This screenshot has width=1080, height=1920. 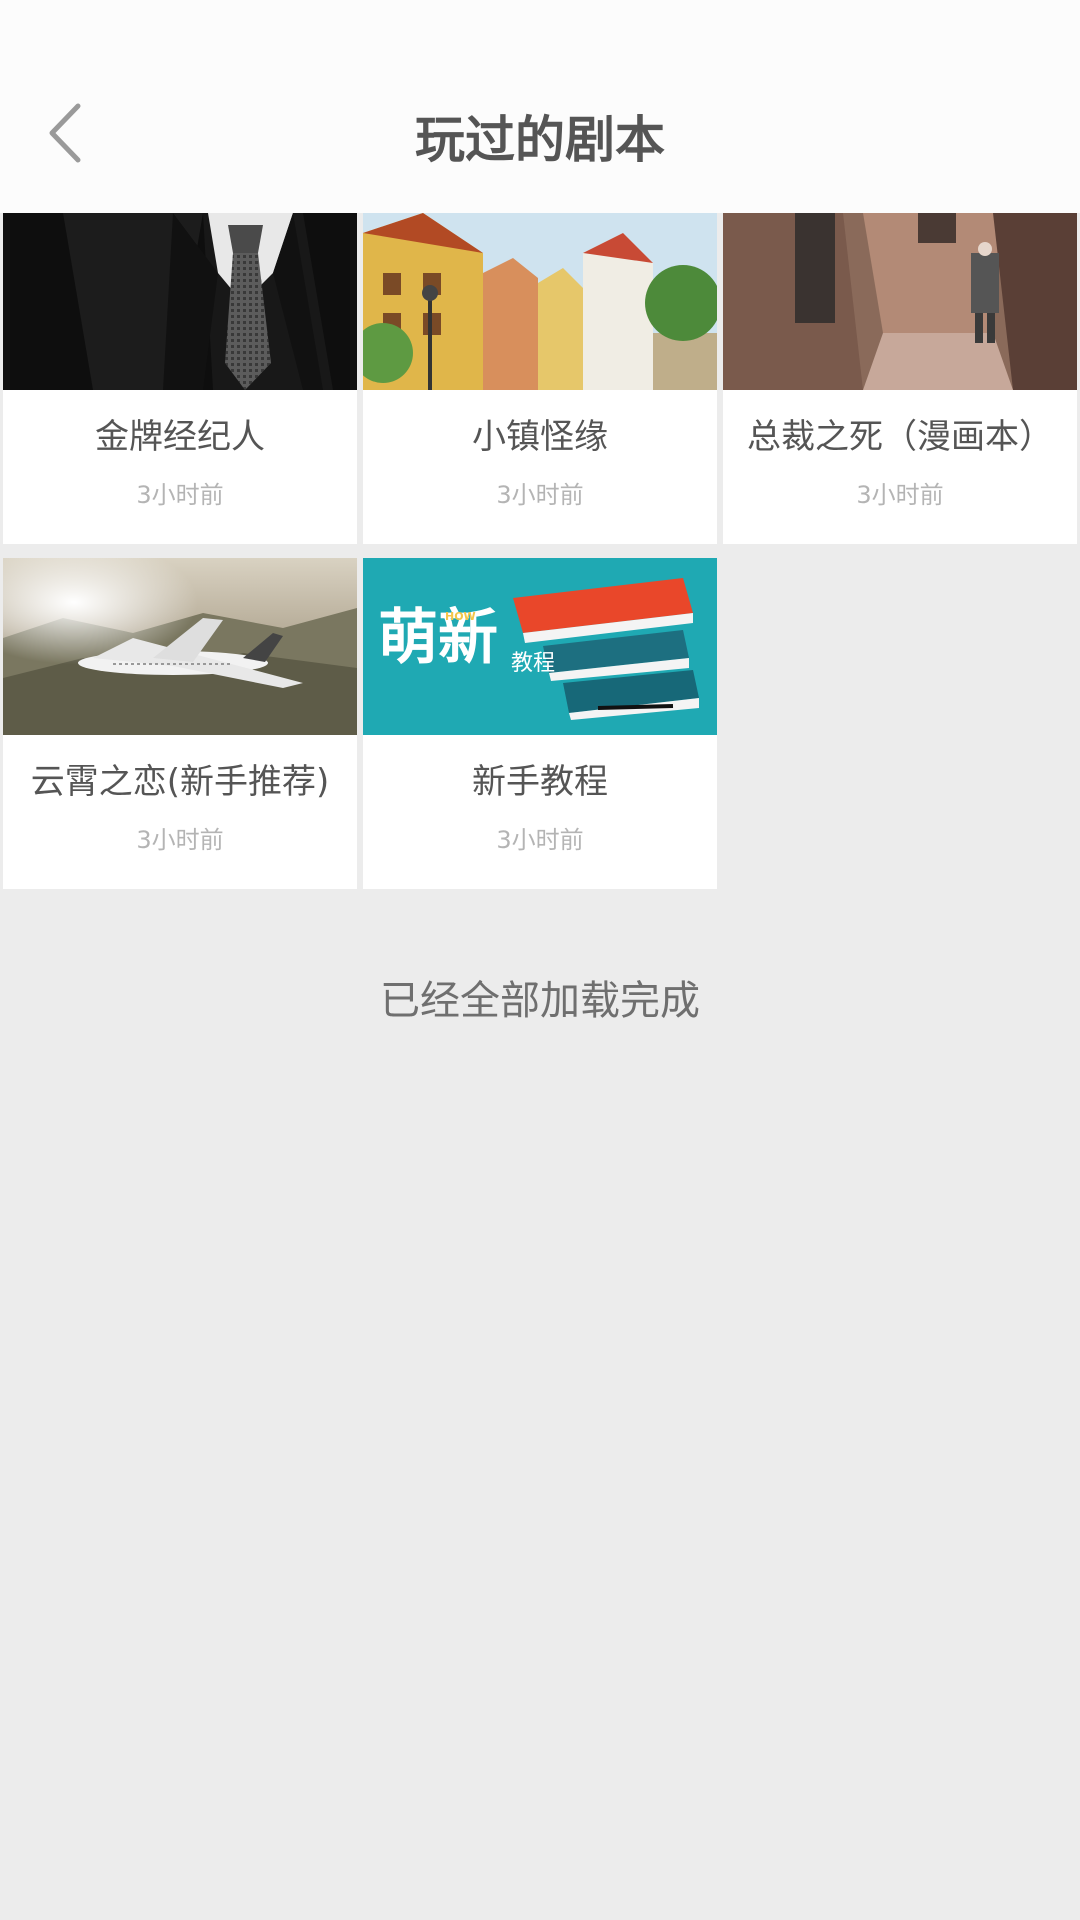 What do you see at coordinates (438, 638) in the screenshot?
I see `tutorial-big-text: 萌新` at bounding box center [438, 638].